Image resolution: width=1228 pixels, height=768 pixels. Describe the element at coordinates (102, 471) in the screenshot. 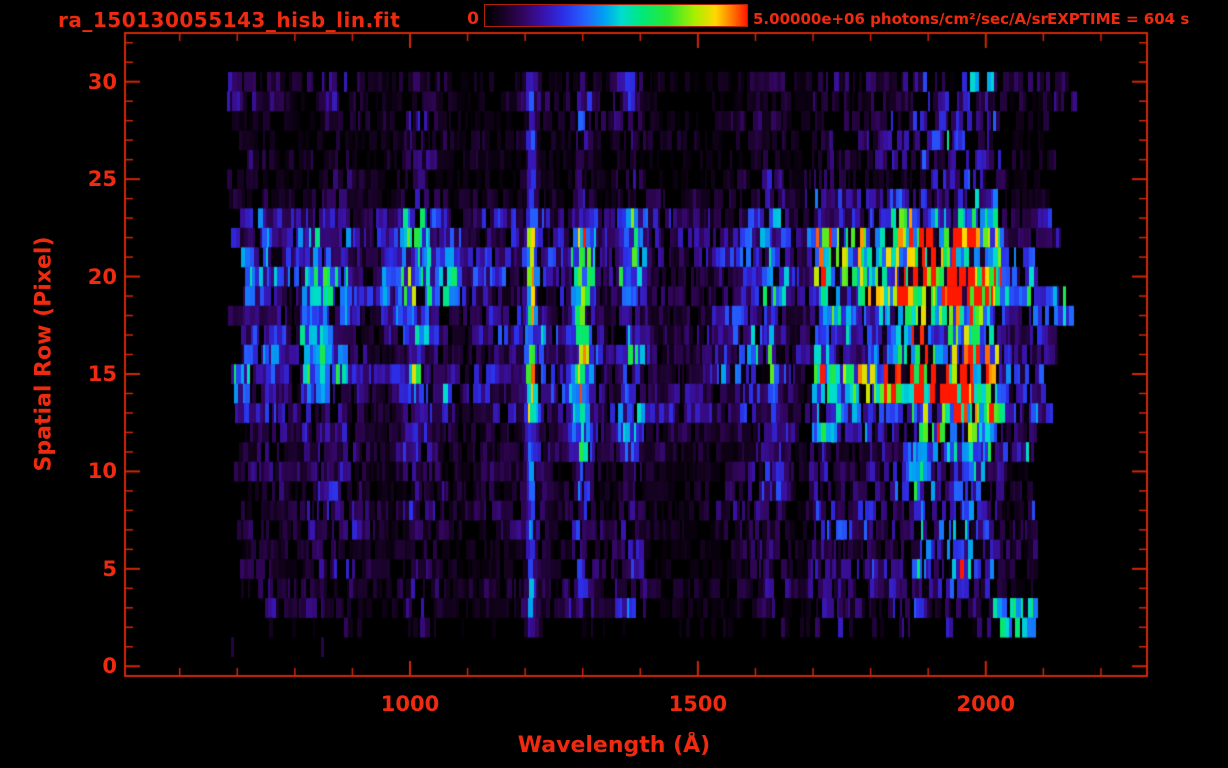

I see `y-tick-label: 10` at that location.